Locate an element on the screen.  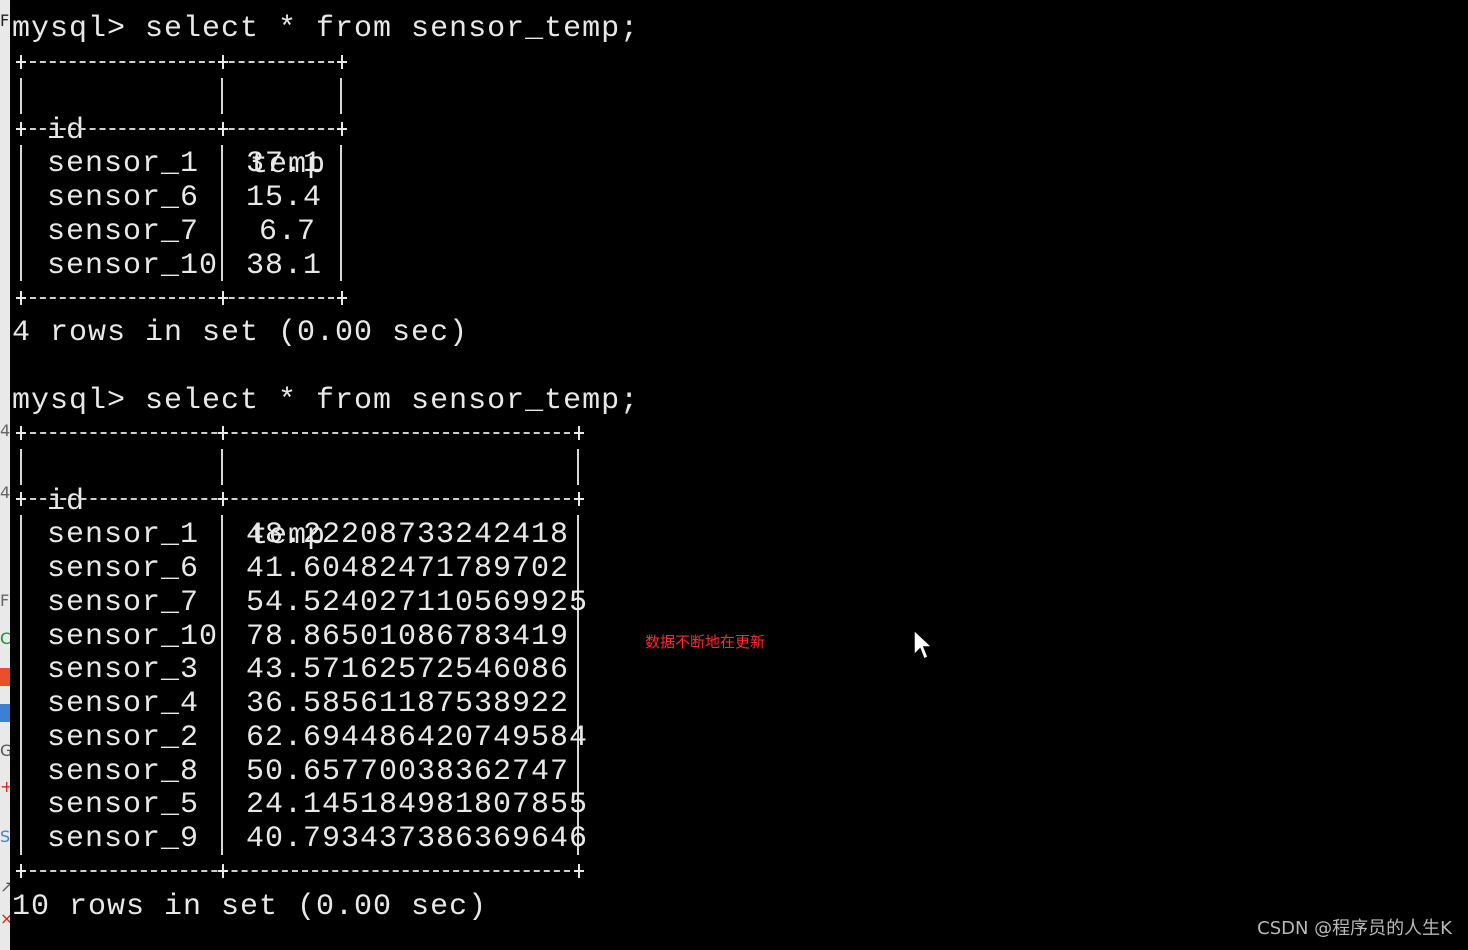
cell-id: sensor_4 is located at coordinates (123, 704).